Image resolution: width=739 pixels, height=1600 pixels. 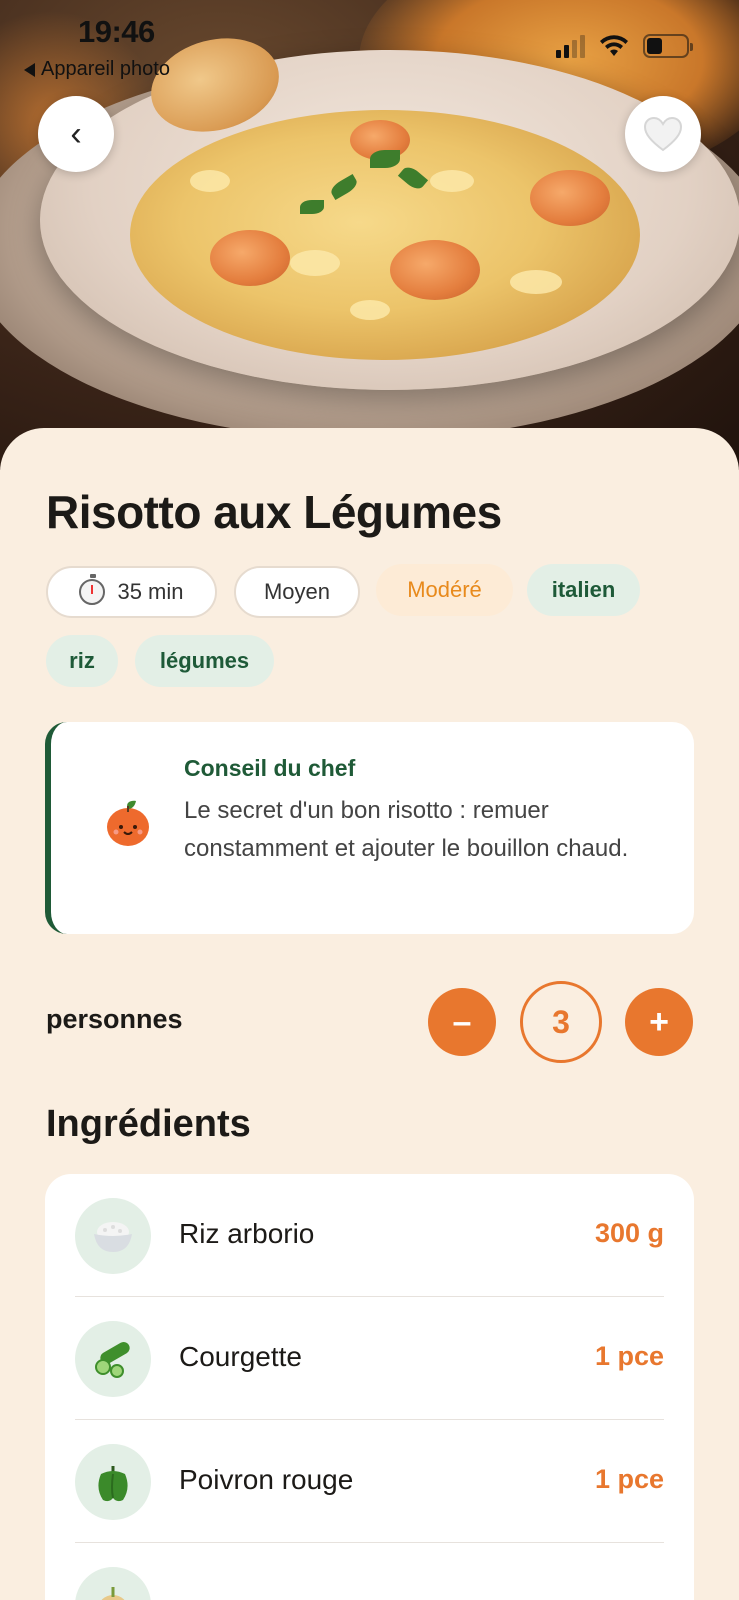 What do you see at coordinates (113, 1359) in the screenshot?
I see `cucumber-icon` at bounding box center [113, 1359].